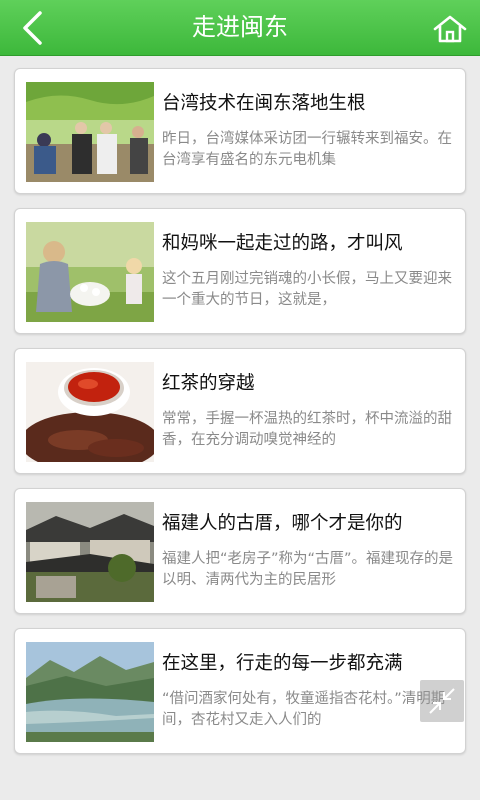  Describe the element at coordinates (282, 243) in the screenshot. I see `article-title: 和妈咪一起走过的路，才叫风` at that location.